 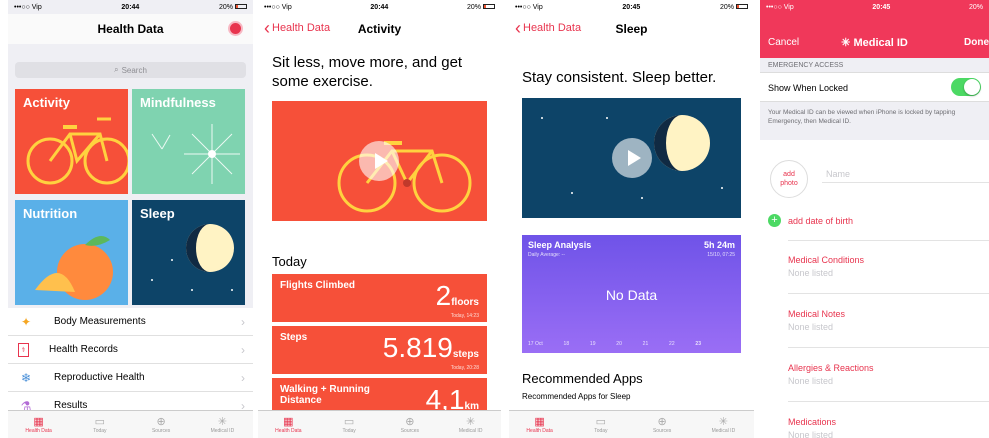 I want to click on allergies-label: Allergies & Reactions, so click(x=831, y=368).